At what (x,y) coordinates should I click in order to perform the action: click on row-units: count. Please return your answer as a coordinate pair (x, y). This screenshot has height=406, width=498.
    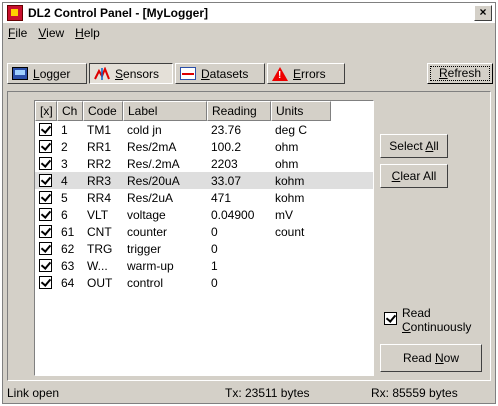
    Looking at the image, I should click on (290, 231).